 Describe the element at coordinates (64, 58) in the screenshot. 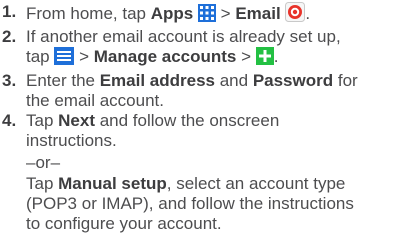

I see `menu-icon` at that location.